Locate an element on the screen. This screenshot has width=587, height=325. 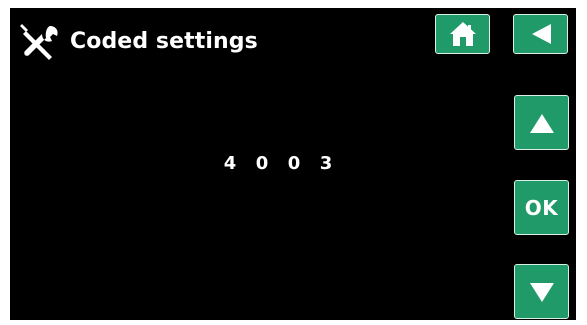
code-digit-3: 0 is located at coordinates (294, 164).